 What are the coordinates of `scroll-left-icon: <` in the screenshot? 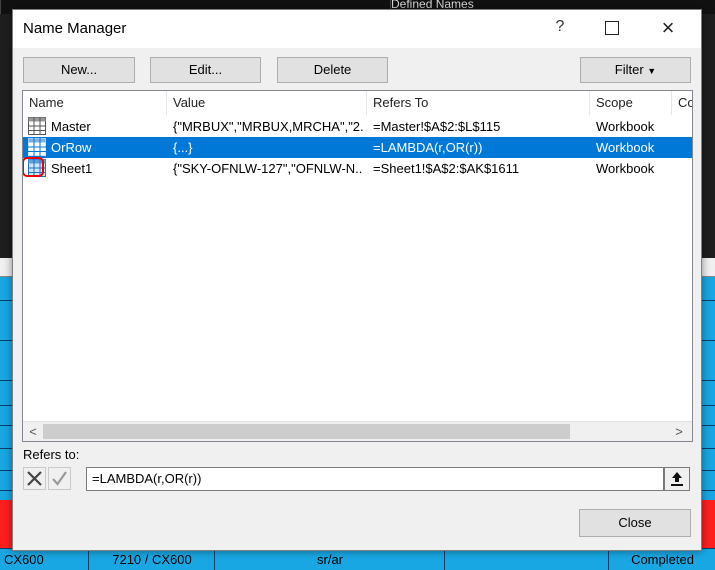 It's located at (33, 431).